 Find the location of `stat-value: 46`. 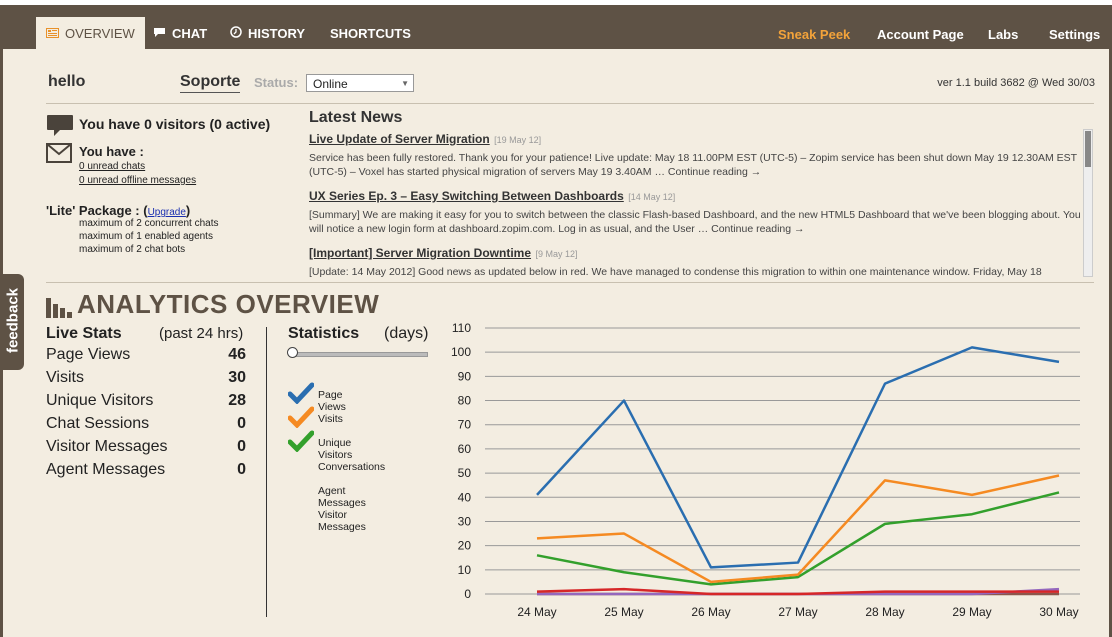

stat-value: 46 is located at coordinates (237, 354).